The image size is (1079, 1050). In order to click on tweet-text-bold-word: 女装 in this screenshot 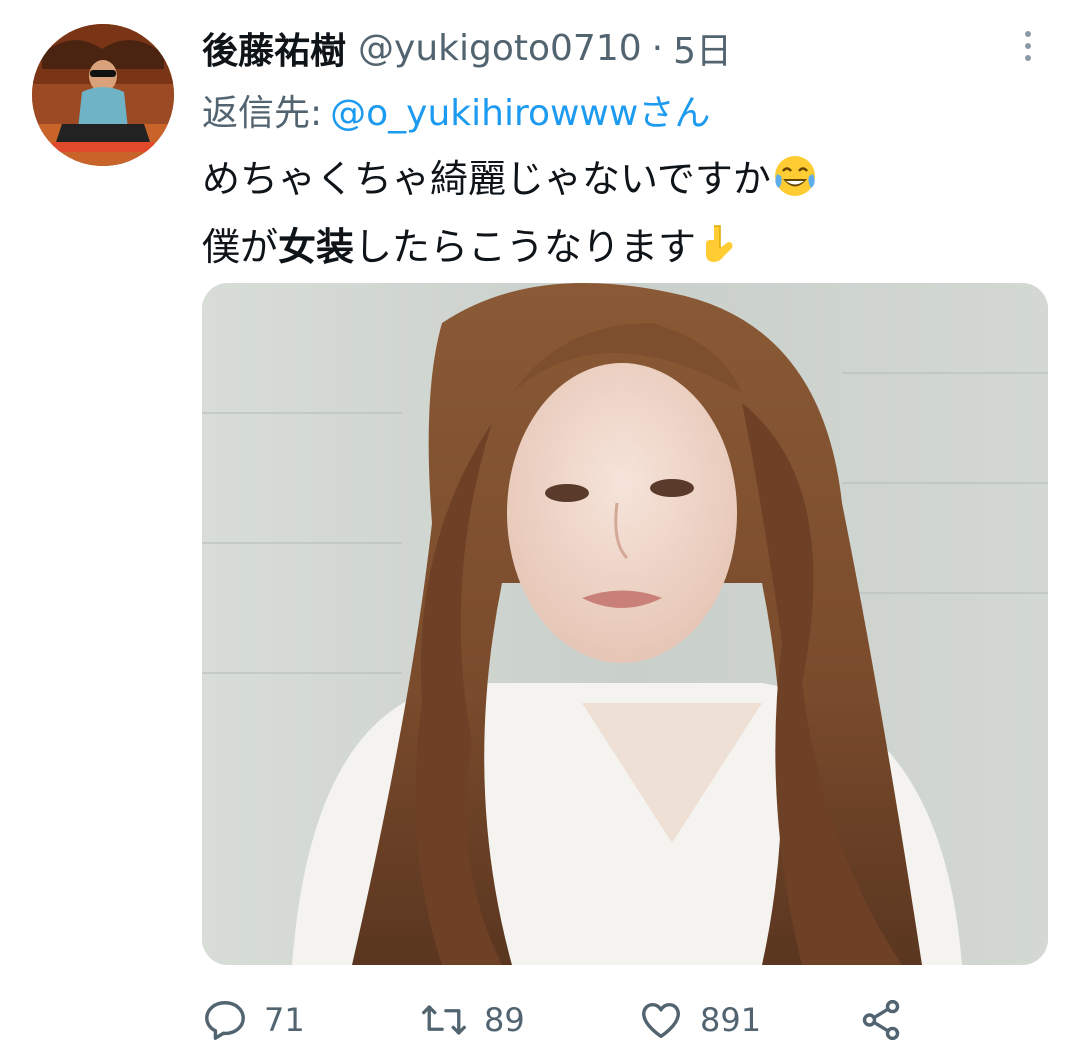, I will do `click(316, 247)`.